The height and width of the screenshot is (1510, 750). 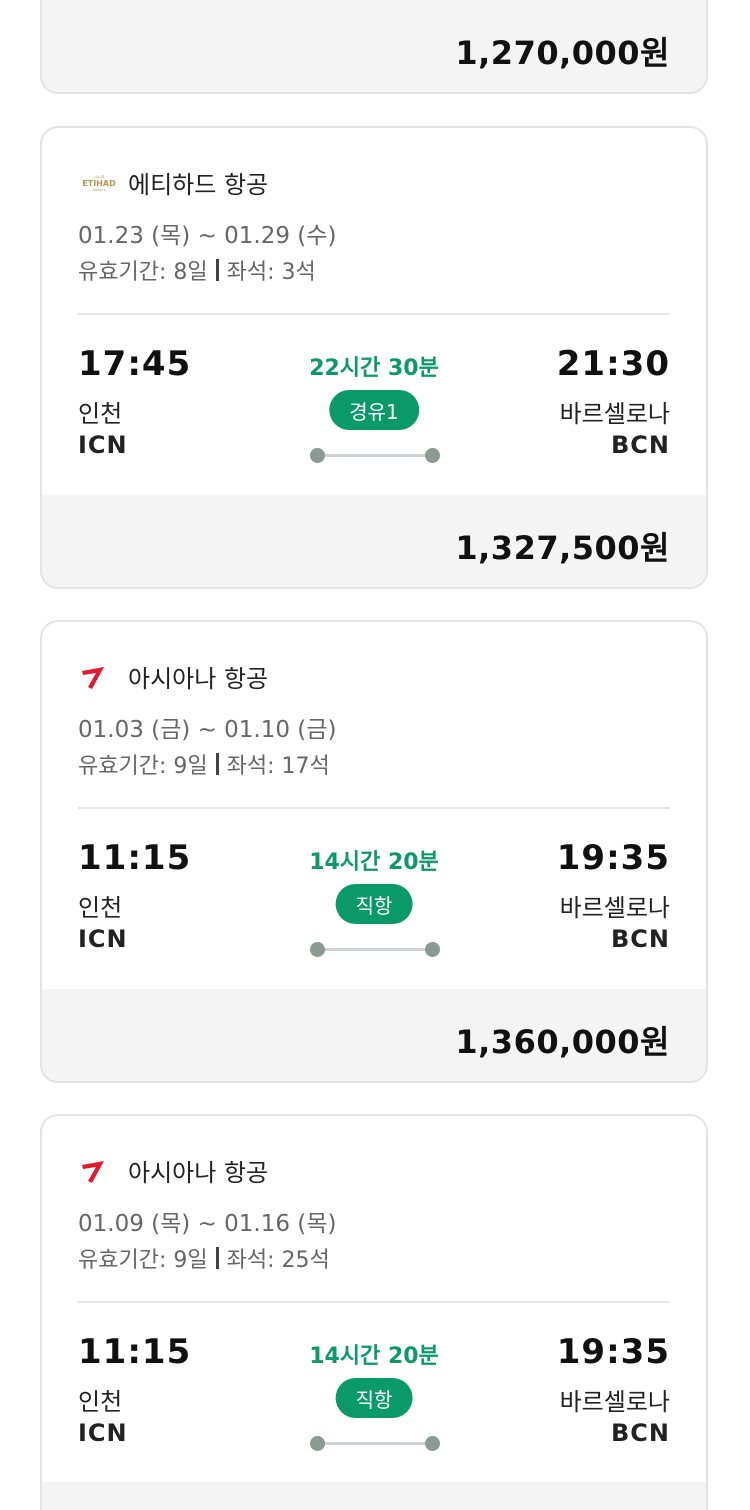 I want to click on price-bar, so click(x=374, y=1496).